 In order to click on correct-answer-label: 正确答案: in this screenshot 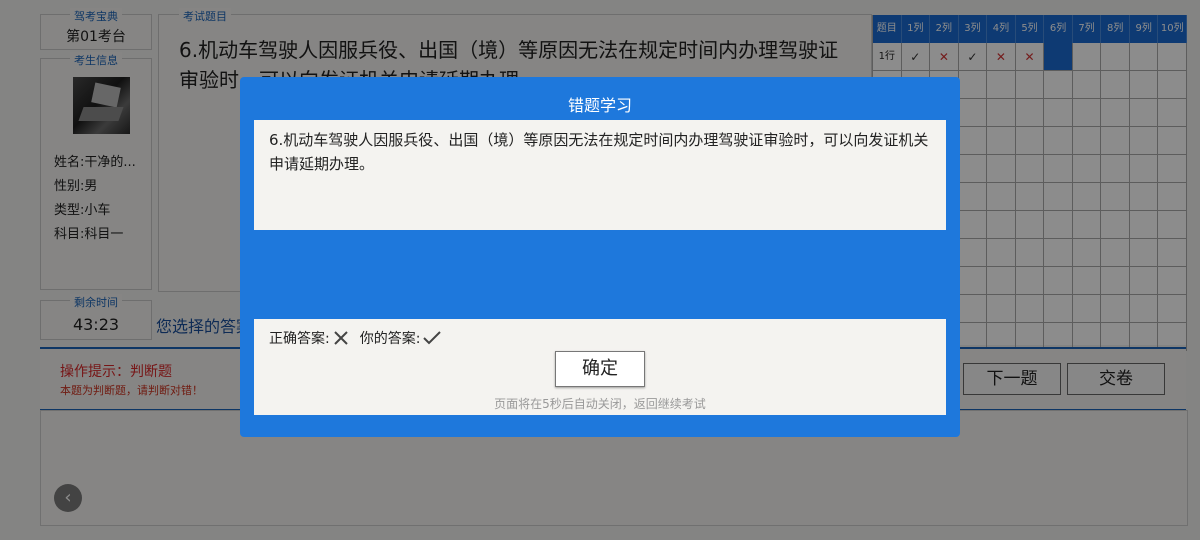, I will do `click(299, 339)`.